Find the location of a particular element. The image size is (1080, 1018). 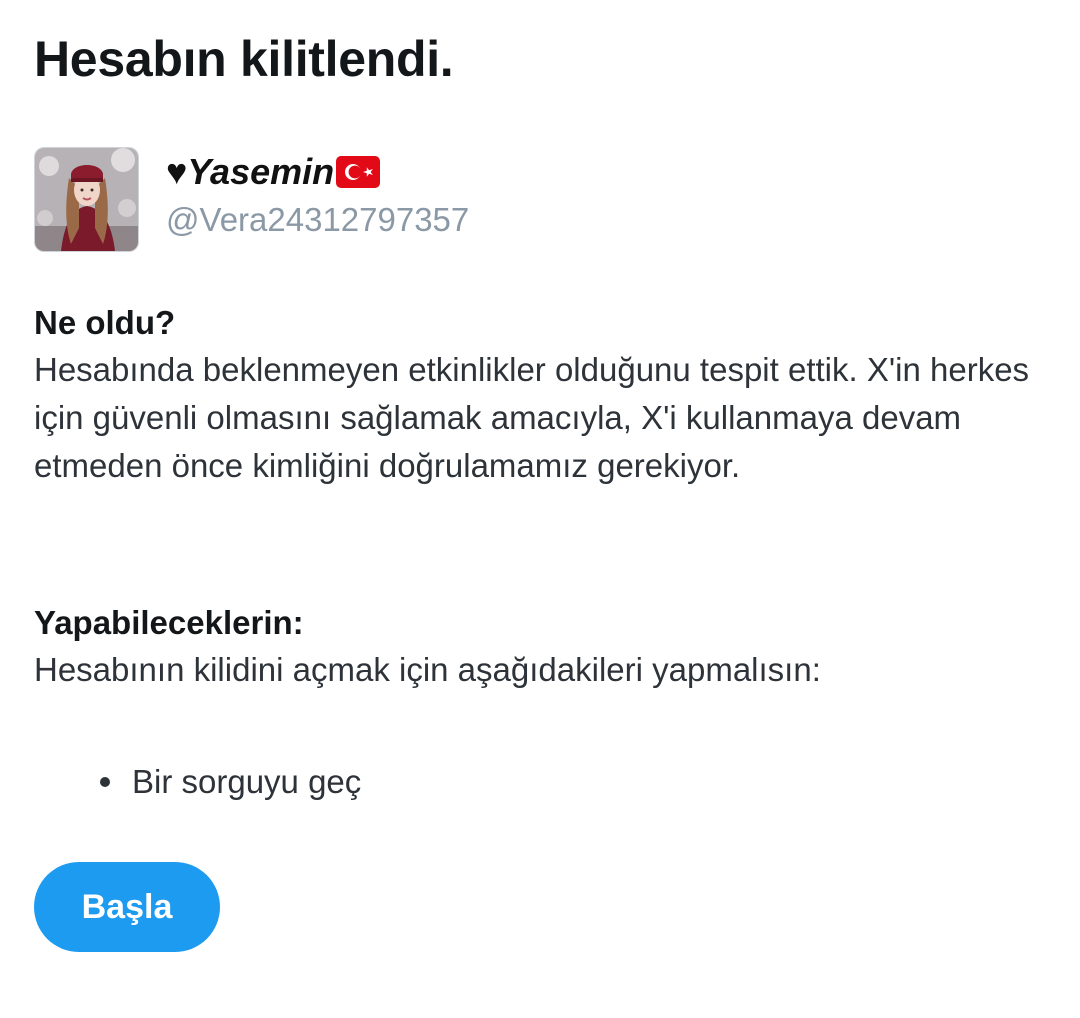

list-item: Bir sorguyu geç is located at coordinates (230, 782).